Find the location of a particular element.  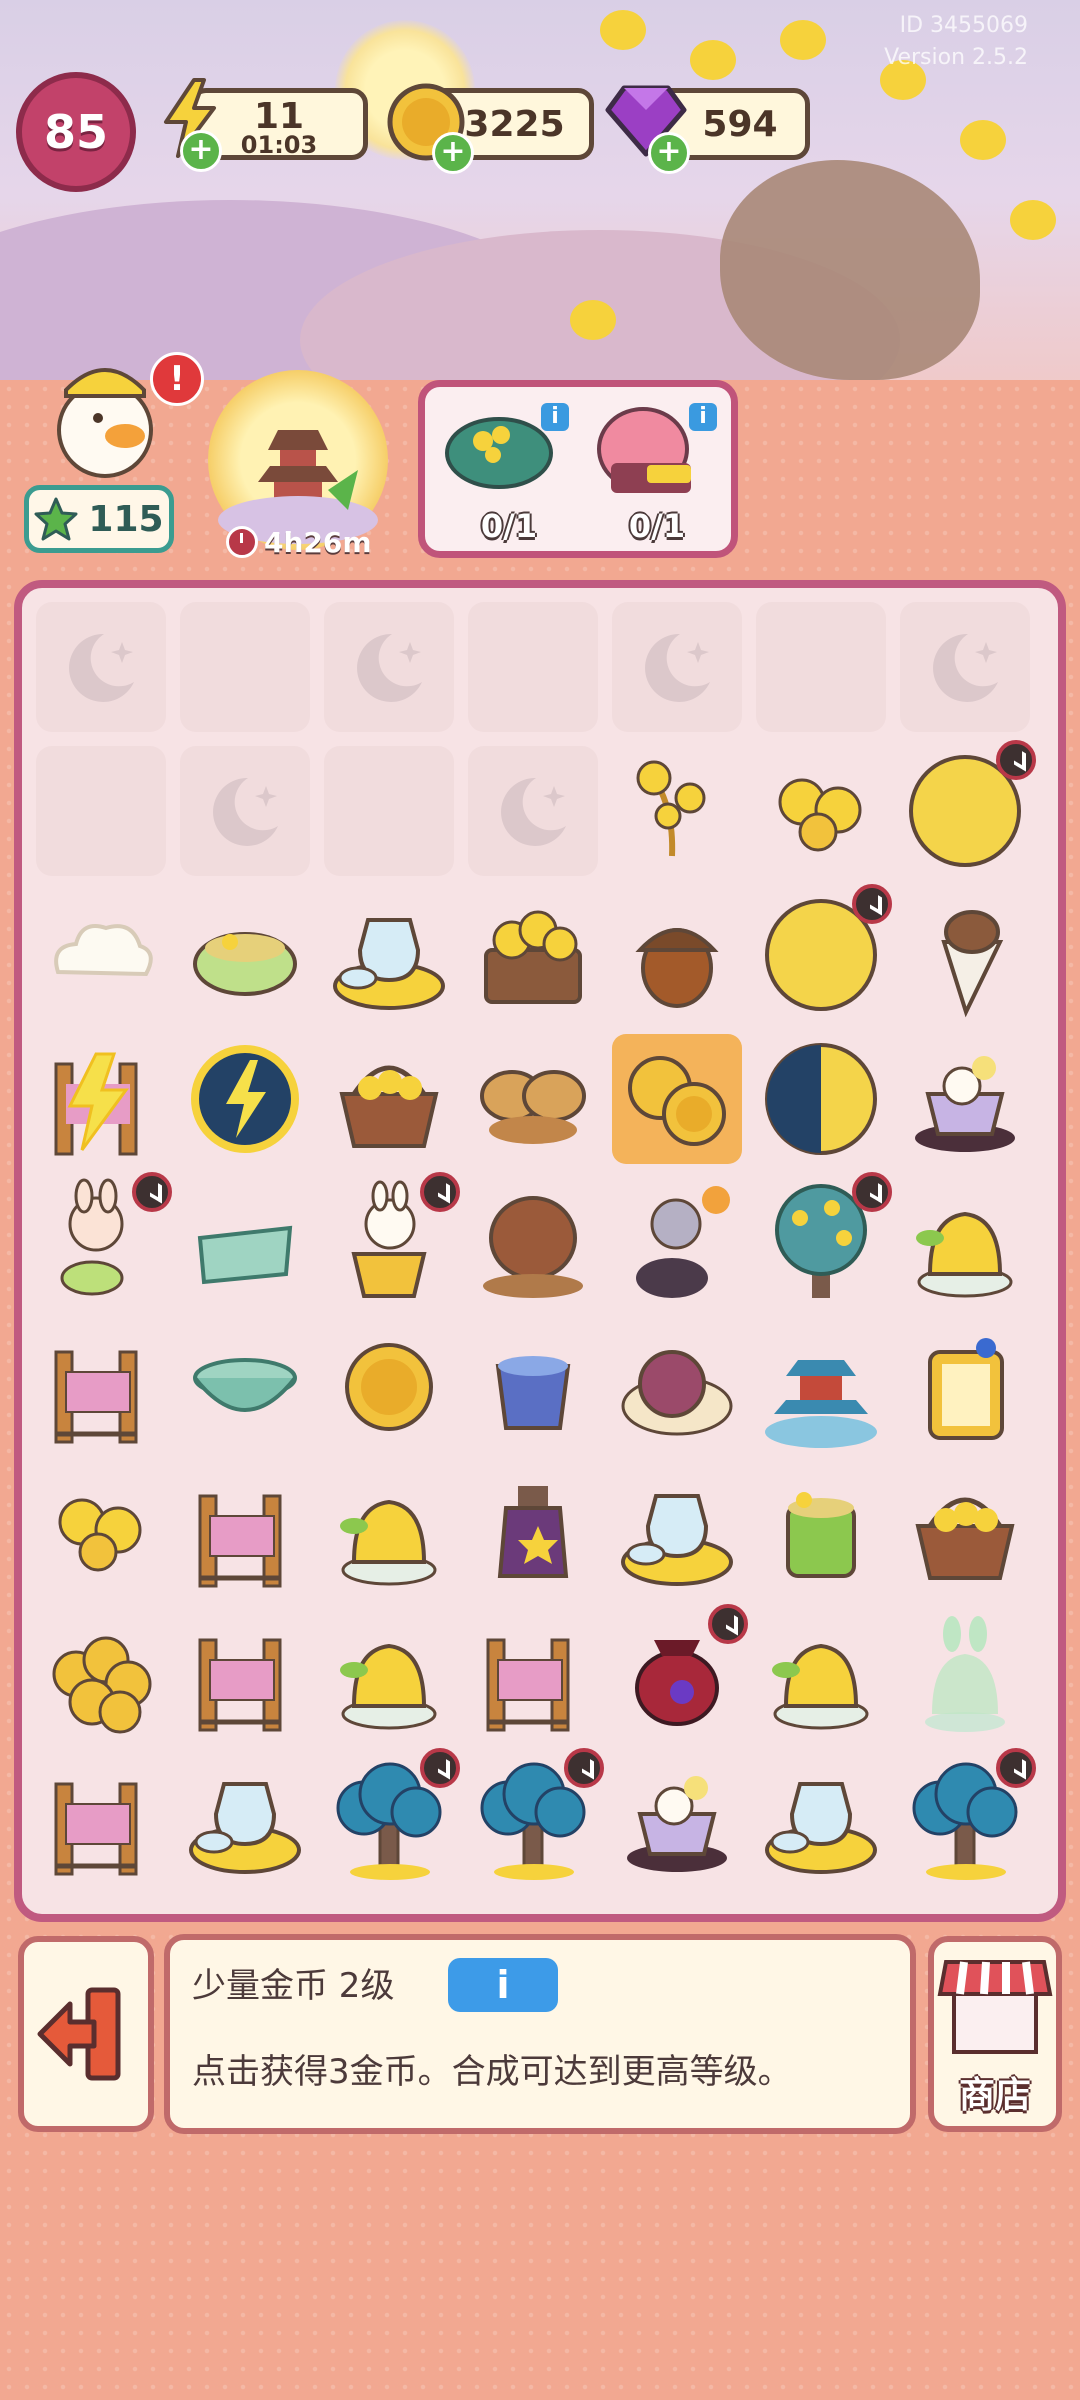

energy-timer: 01:03 is located at coordinates (279, 145).